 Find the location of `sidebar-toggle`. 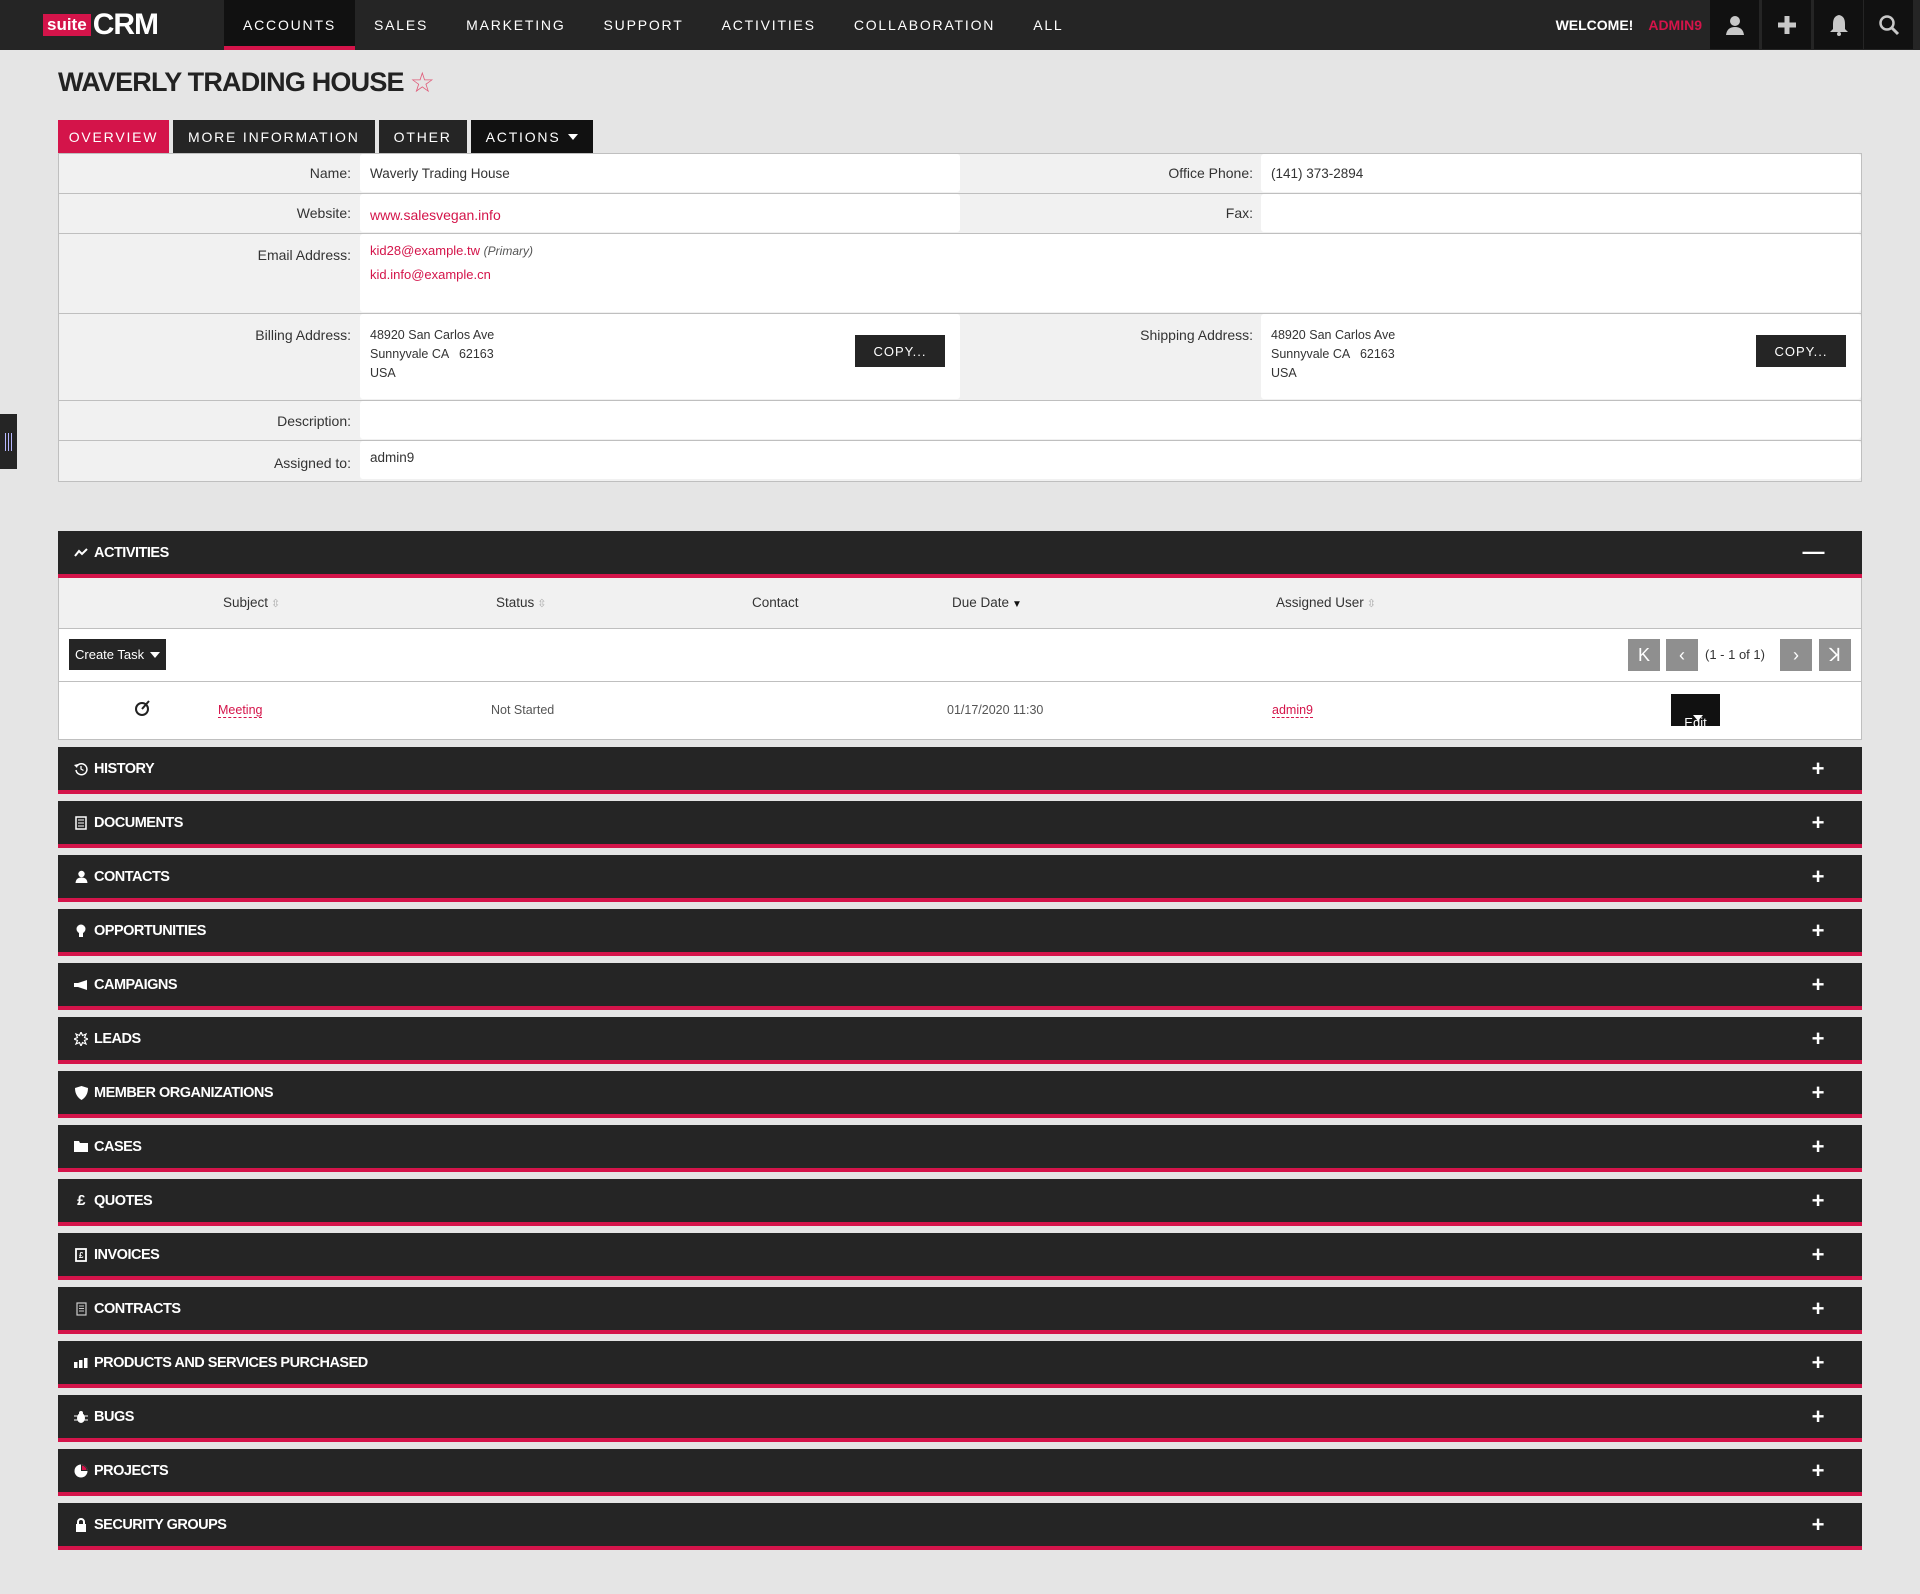

sidebar-toggle is located at coordinates (8, 441).